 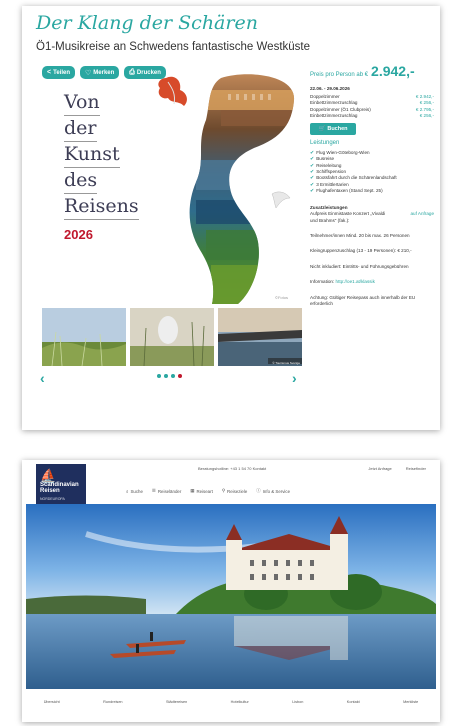 What do you see at coordinates (281, 297) in the screenshot?
I see `photo-credit: ©Fotos` at bounding box center [281, 297].